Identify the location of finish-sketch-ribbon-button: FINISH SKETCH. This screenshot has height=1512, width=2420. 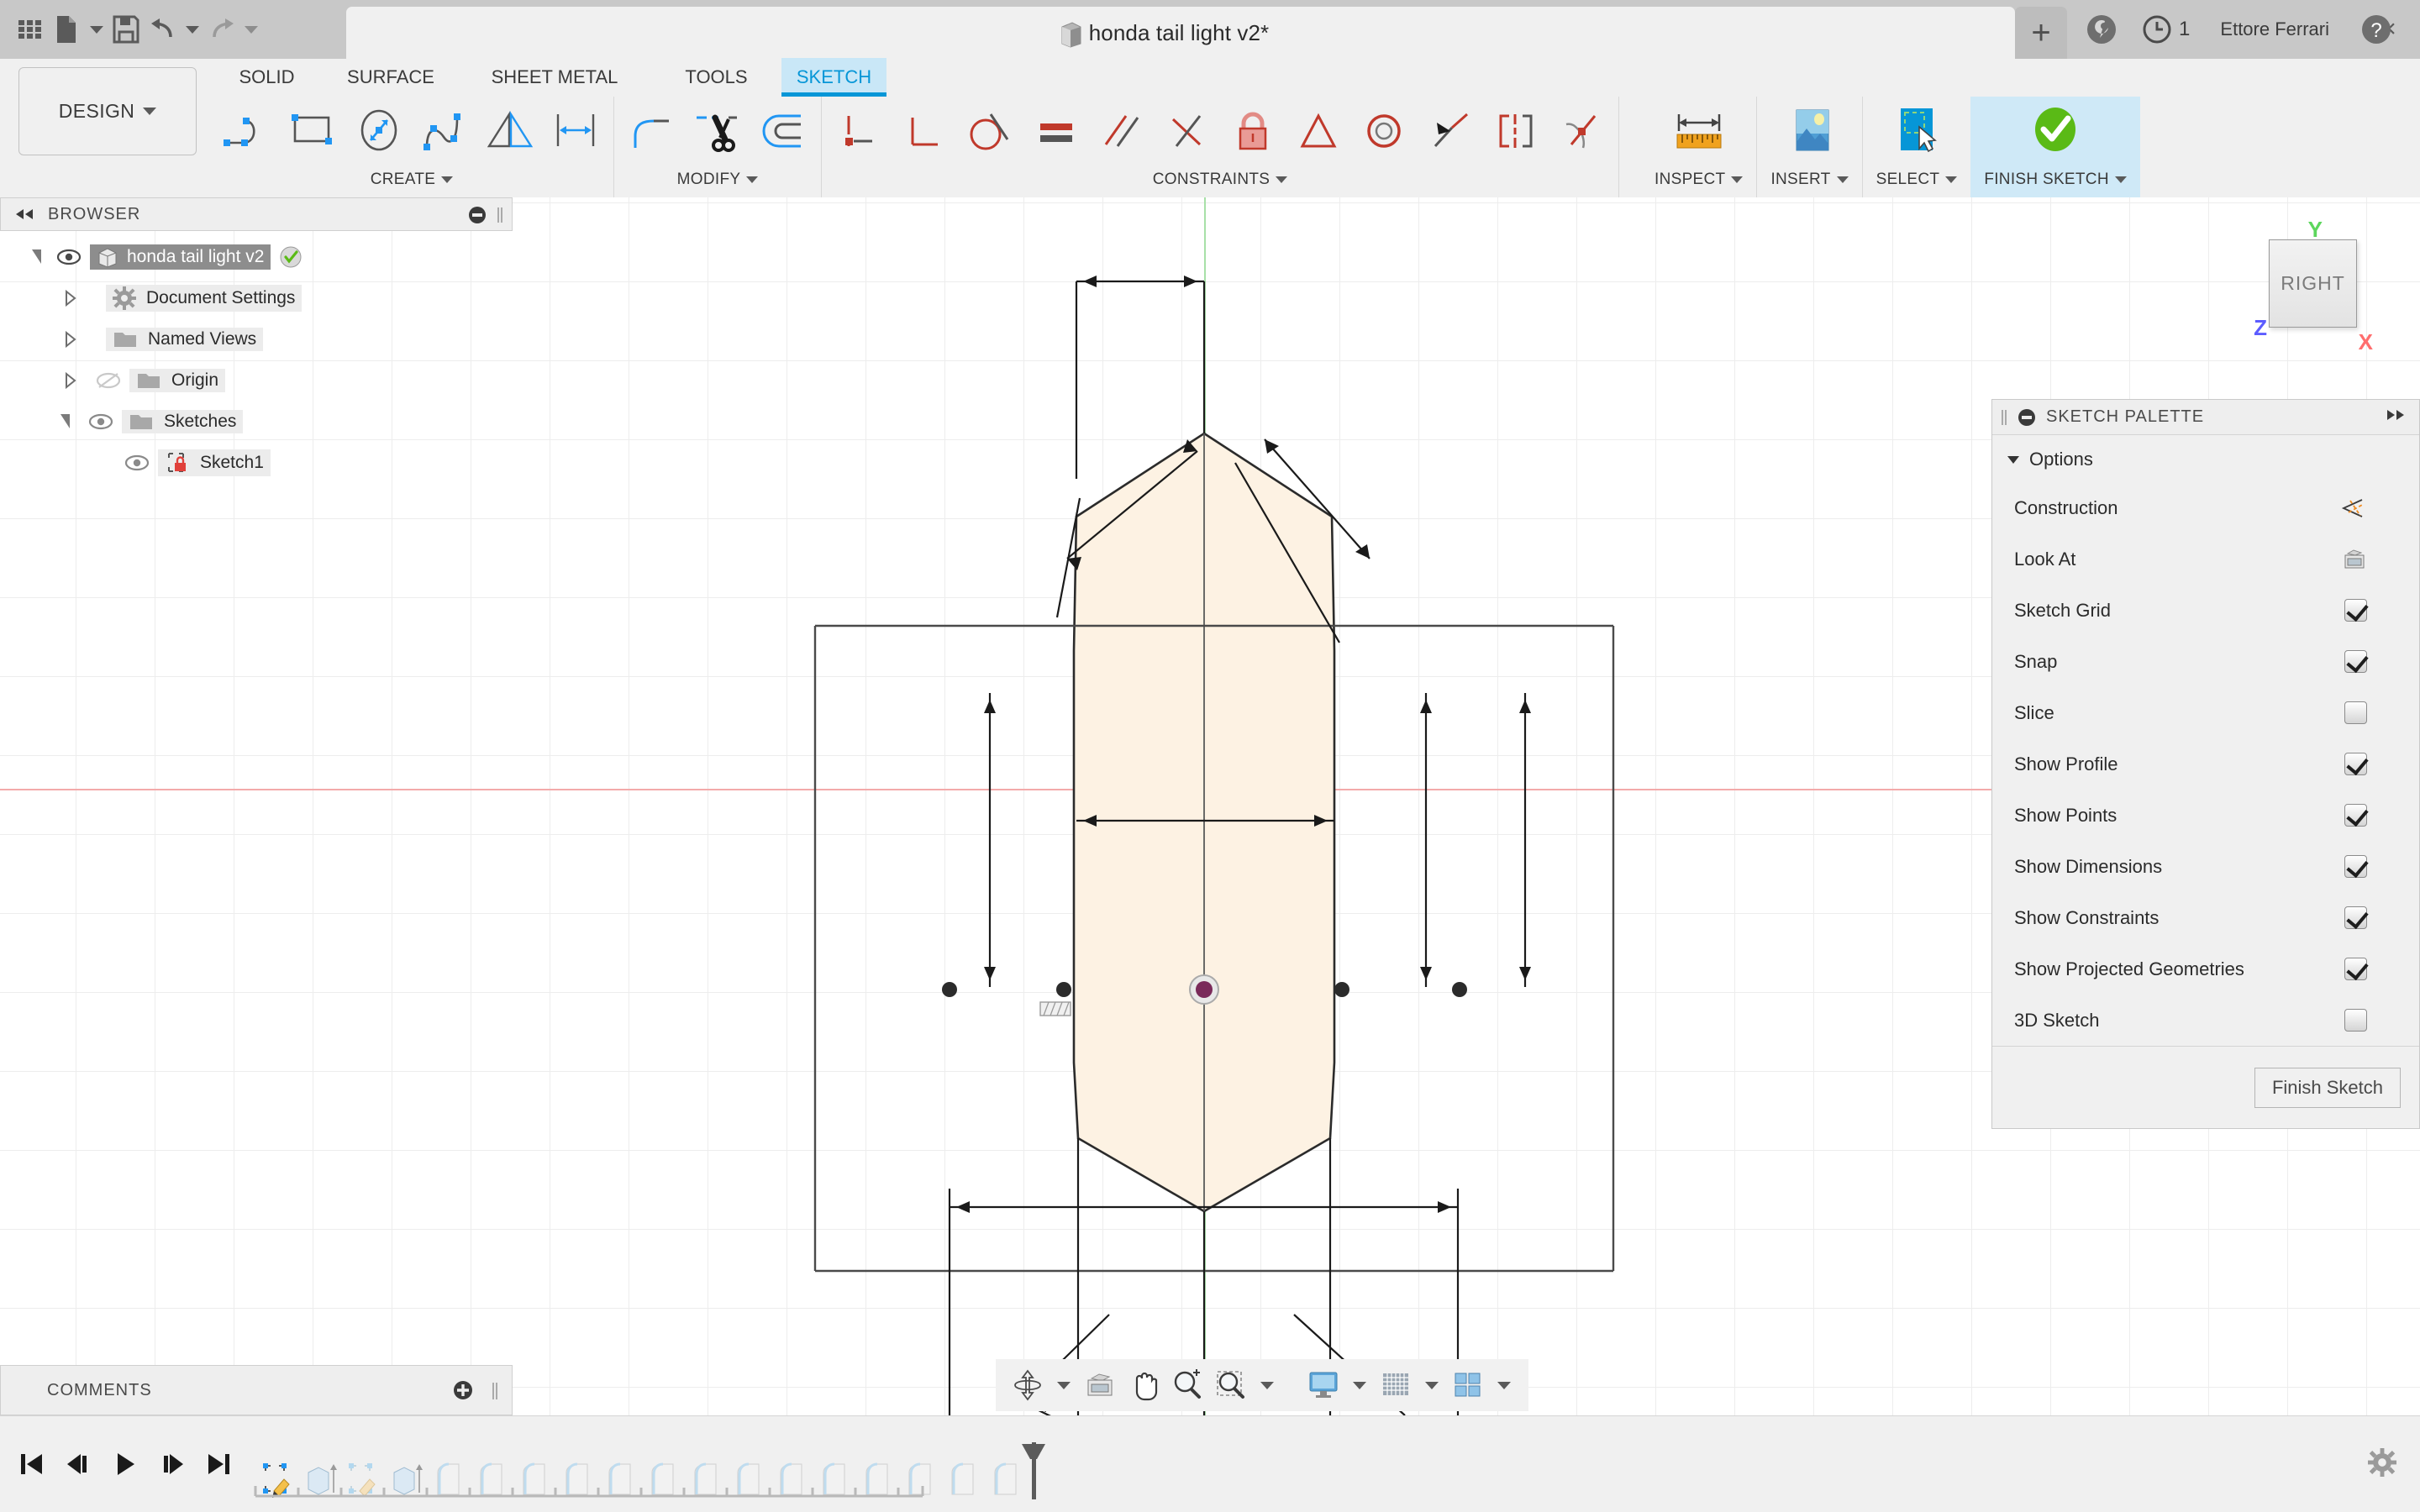
(2055, 147).